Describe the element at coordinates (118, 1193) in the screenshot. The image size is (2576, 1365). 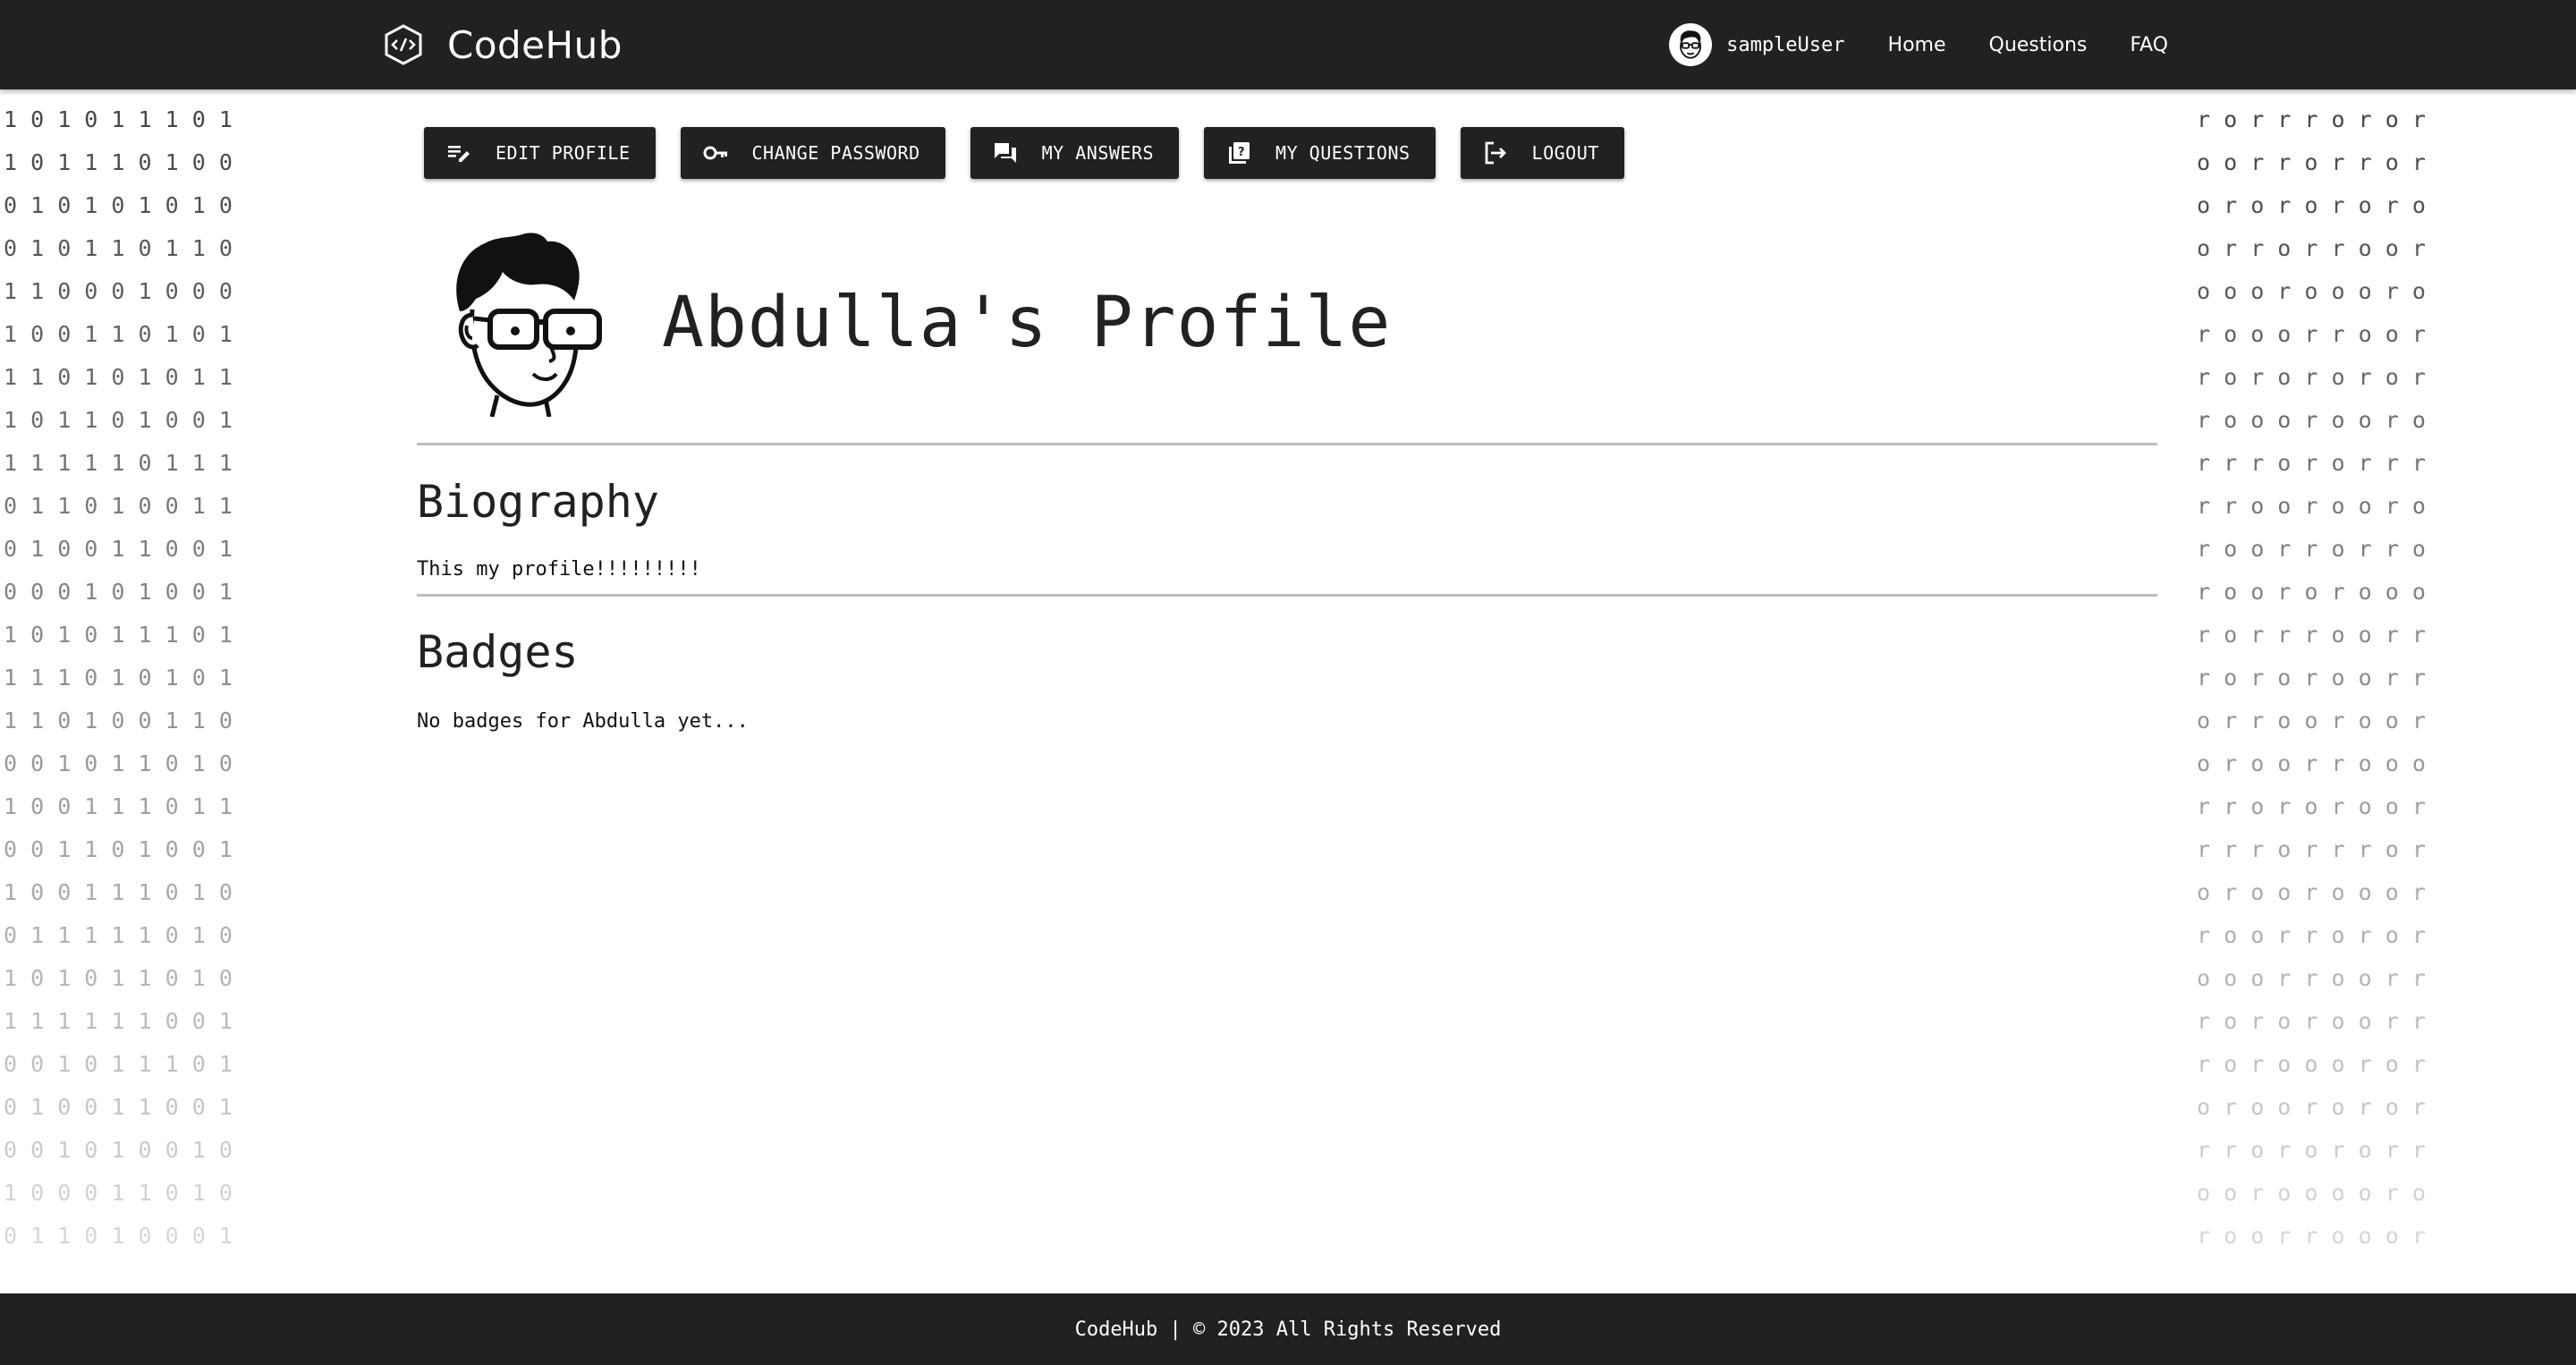
I see `binary-row: 1 0 0 0 1 1 0 1 0` at that location.